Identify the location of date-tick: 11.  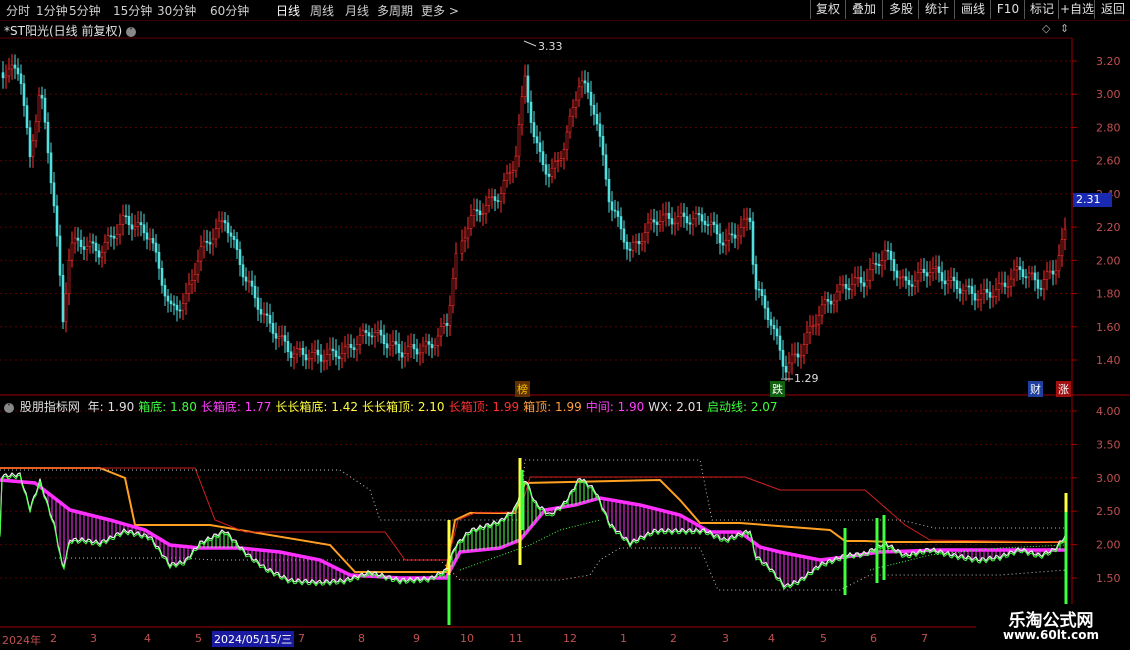
(516, 638).